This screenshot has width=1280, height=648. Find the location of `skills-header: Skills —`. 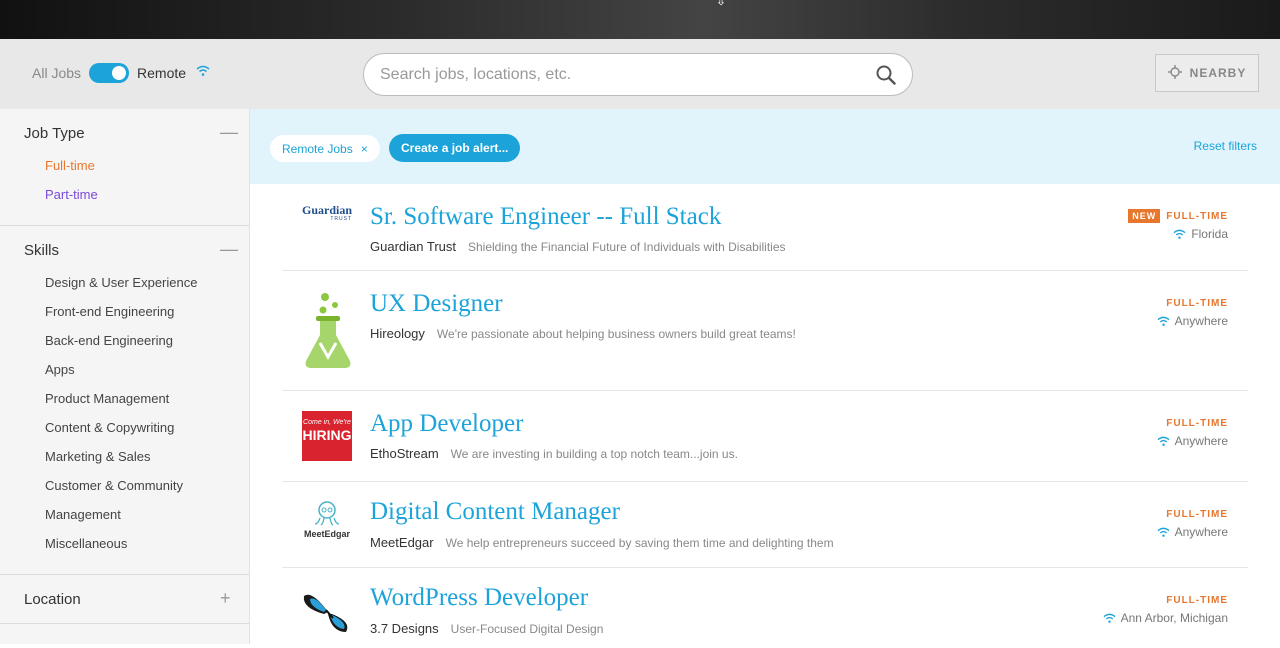

skills-header: Skills — is located at coordinates (124, 250).